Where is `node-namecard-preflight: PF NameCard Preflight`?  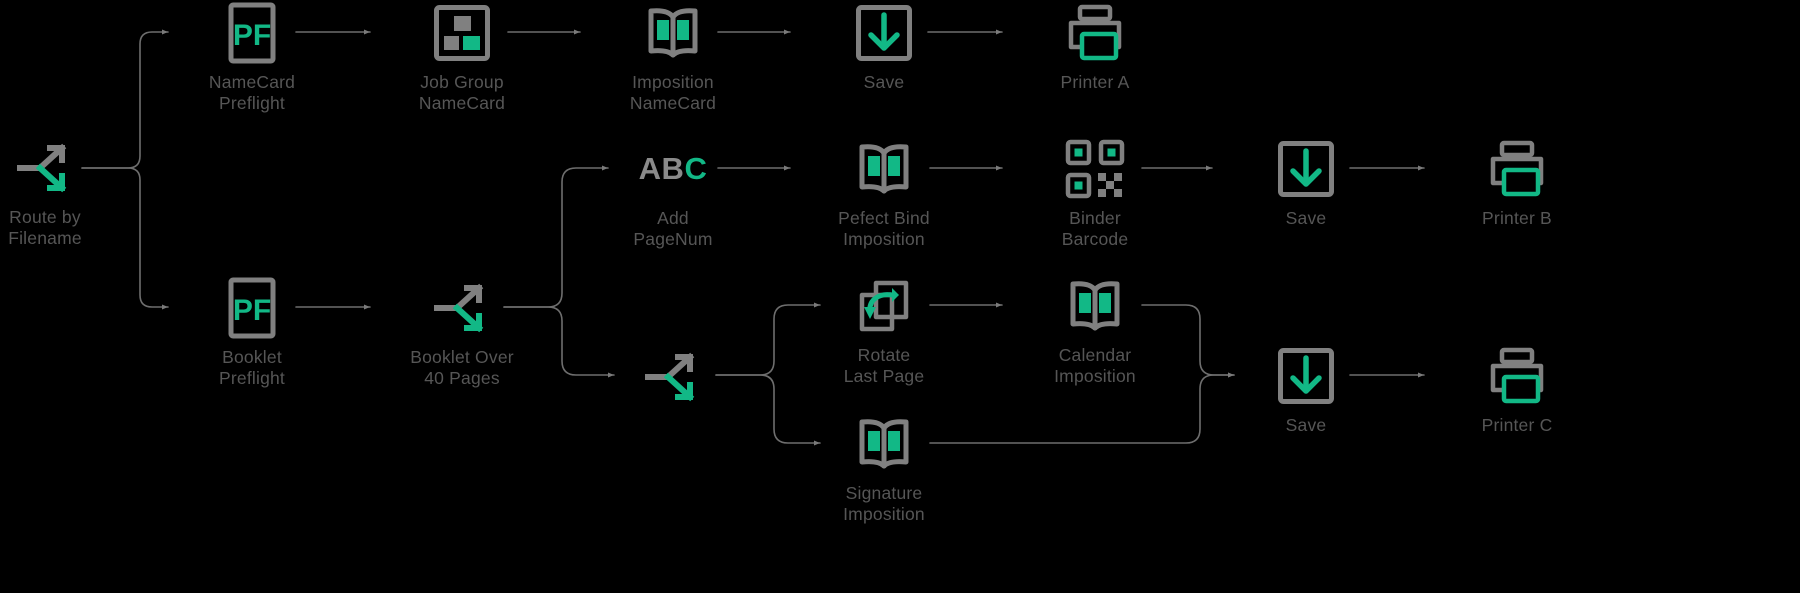 node-namecard-preflight: PF NameCard Preflight is located at coordinates (252, 57).